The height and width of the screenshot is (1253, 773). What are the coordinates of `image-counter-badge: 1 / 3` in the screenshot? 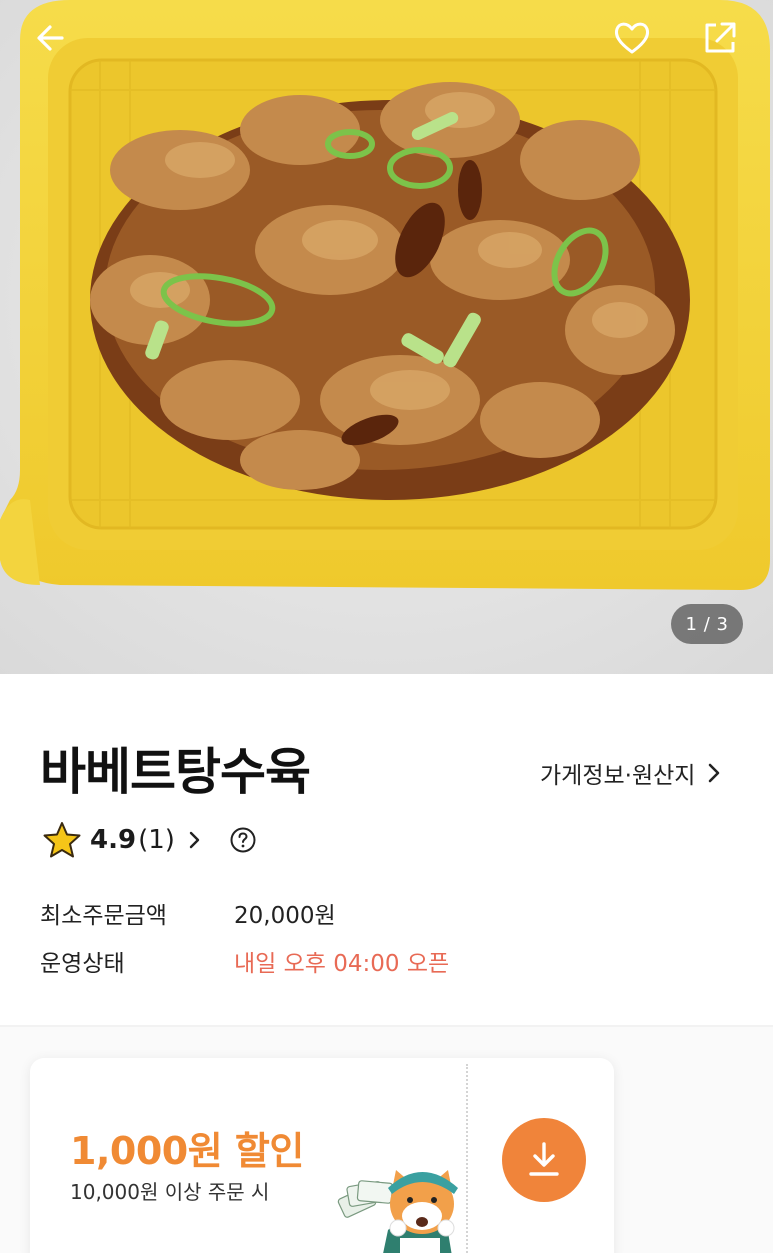 It's located at (707, 624).